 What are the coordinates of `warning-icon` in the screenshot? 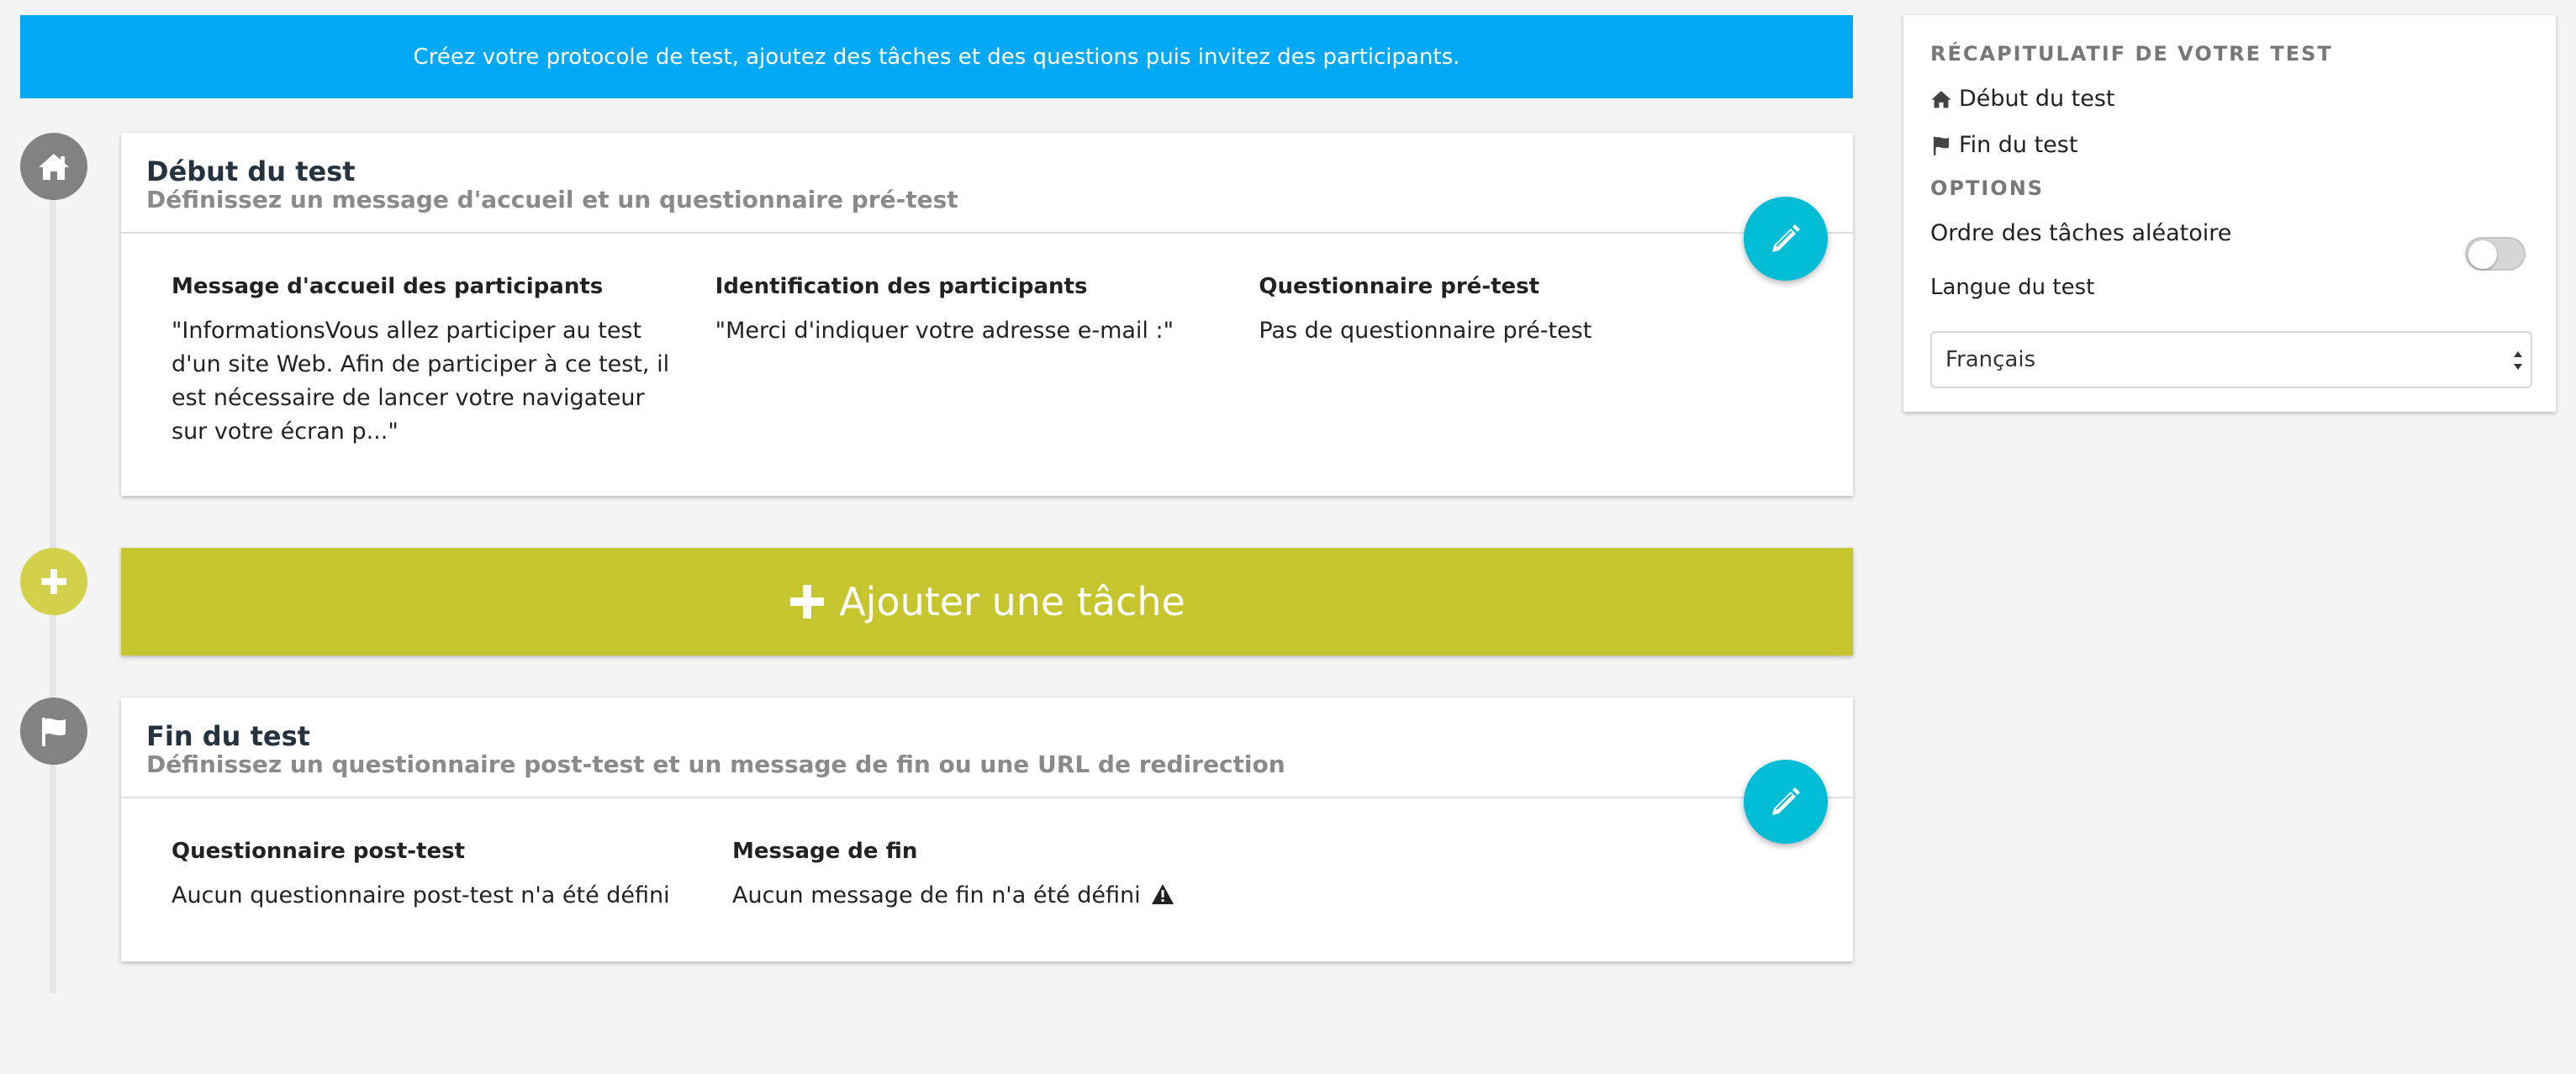 It's located at (1163, 893).